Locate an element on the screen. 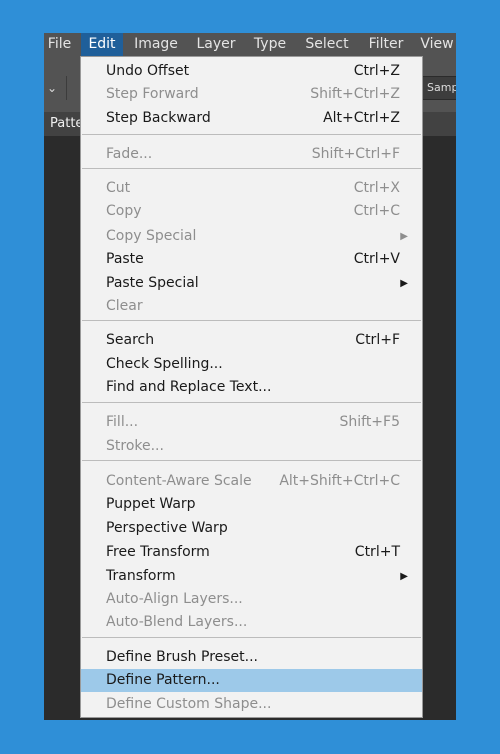  menu-item-label: Free Transform is located at coordinates (158, 552).